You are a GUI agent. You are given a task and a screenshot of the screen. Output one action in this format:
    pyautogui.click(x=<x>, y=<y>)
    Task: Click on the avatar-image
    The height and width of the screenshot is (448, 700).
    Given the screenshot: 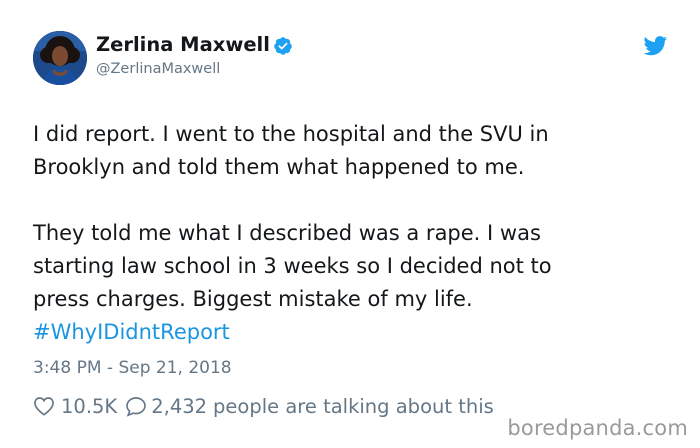 What is the action you would take?
    pyautogui.click(x=60, y=58)
    